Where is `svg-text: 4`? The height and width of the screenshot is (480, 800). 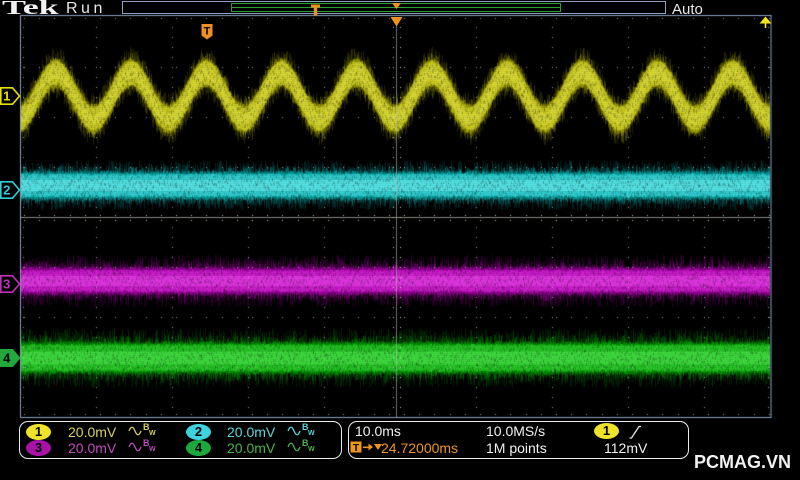
svg-text: 4 is located at coordinates (7, 358).